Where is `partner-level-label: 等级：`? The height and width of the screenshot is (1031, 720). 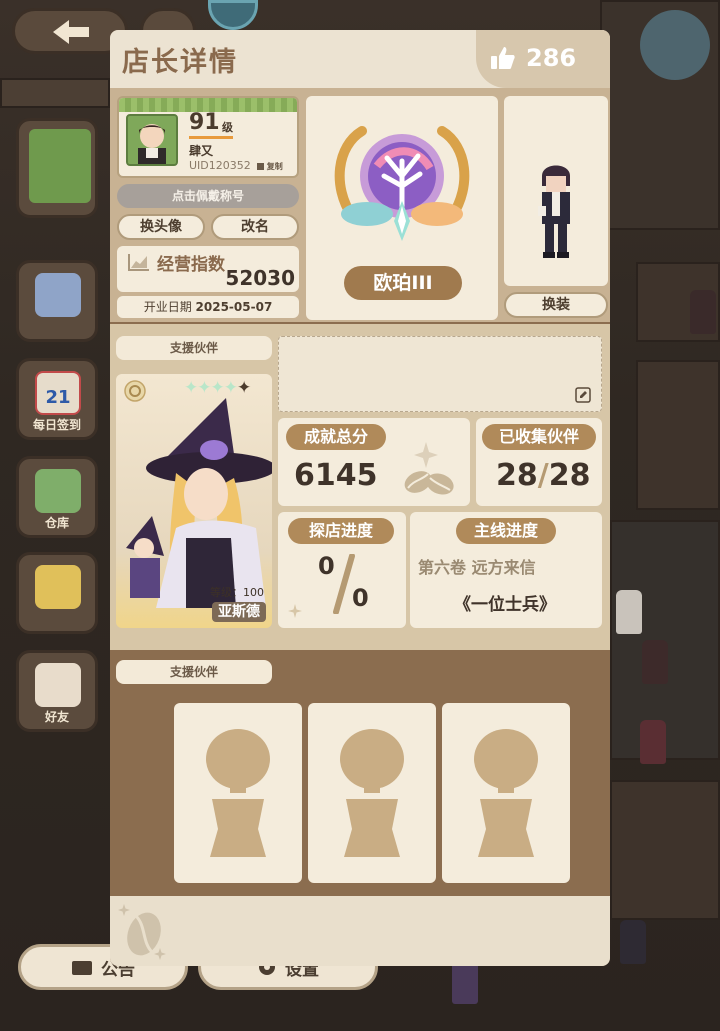
partner-level-label: 等级： is located at coordinates (226, 592).